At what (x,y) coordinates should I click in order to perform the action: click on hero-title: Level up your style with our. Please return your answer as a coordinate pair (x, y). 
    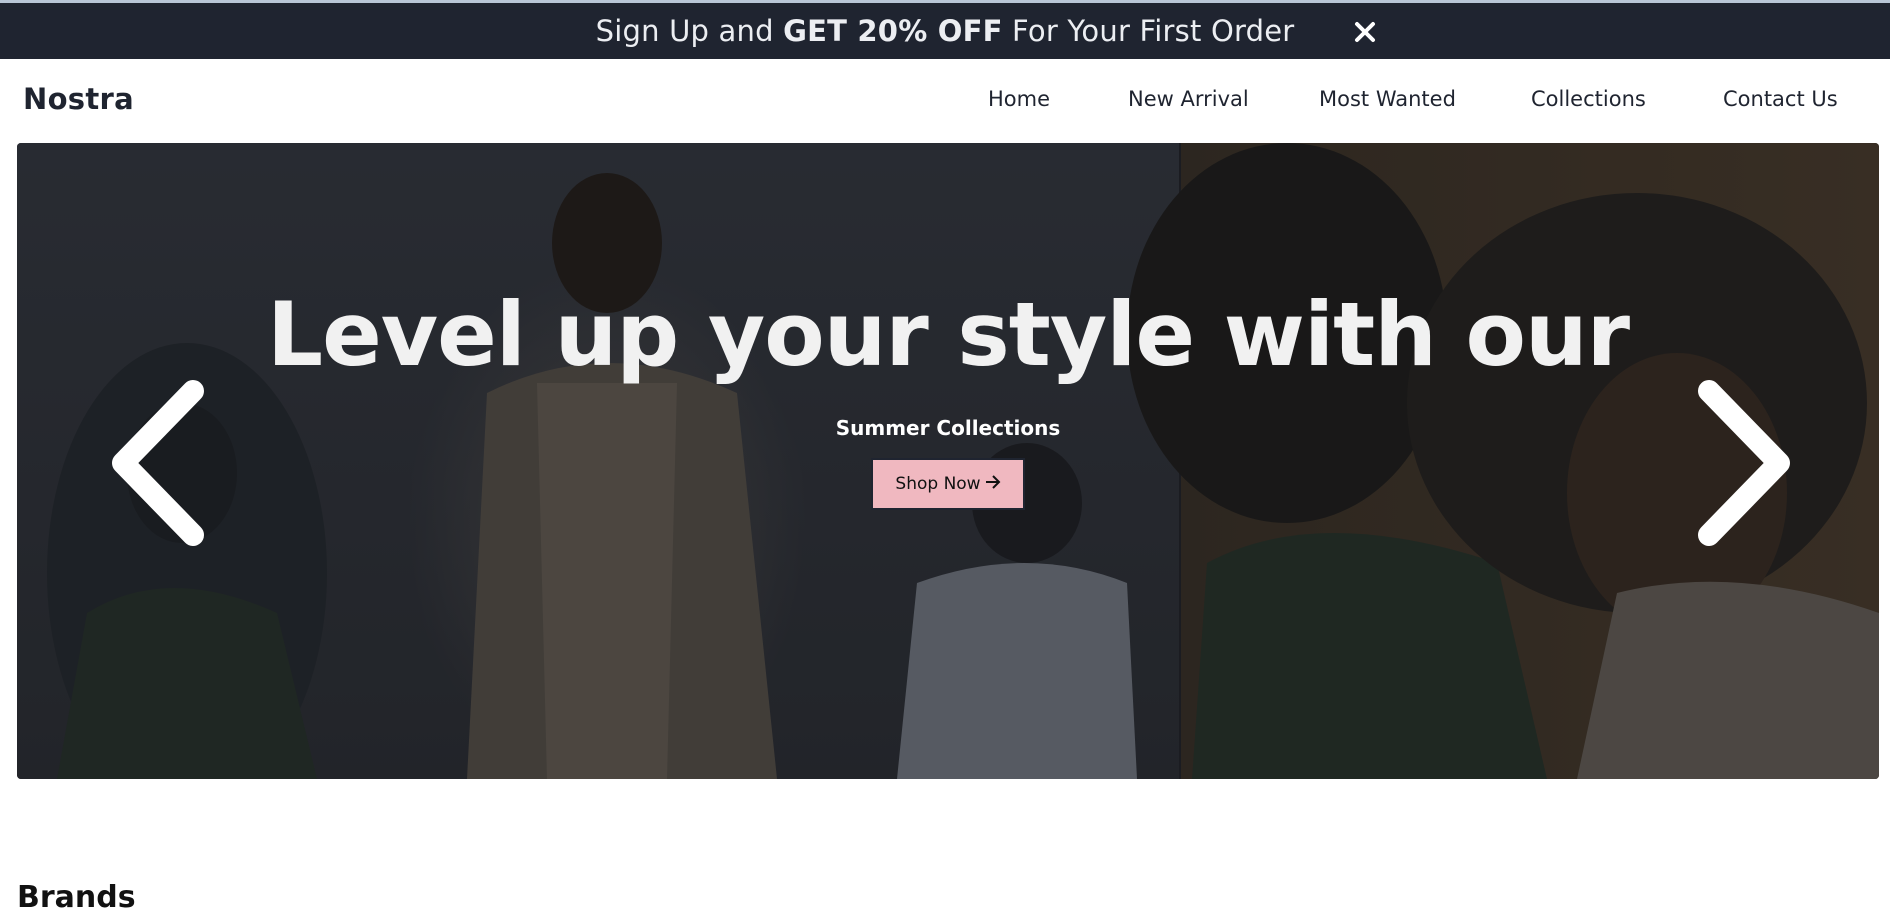
    Looking at the image, I should click on (948, 334).